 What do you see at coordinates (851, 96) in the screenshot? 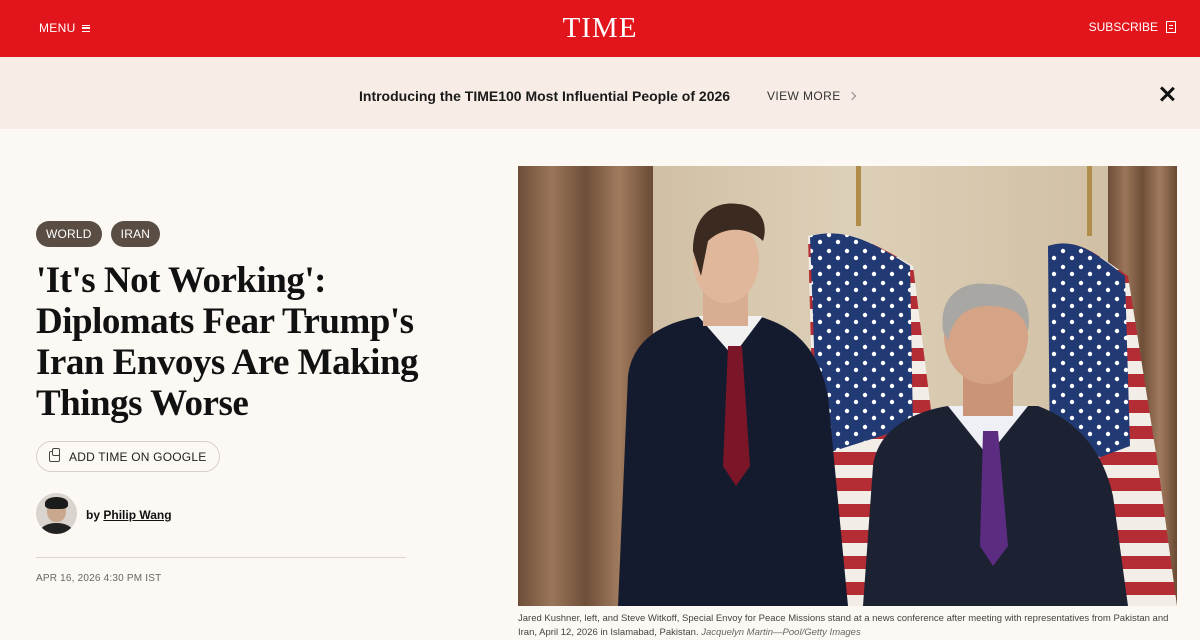
I see `chevron-right-icon` at bounding box center [851, 96].